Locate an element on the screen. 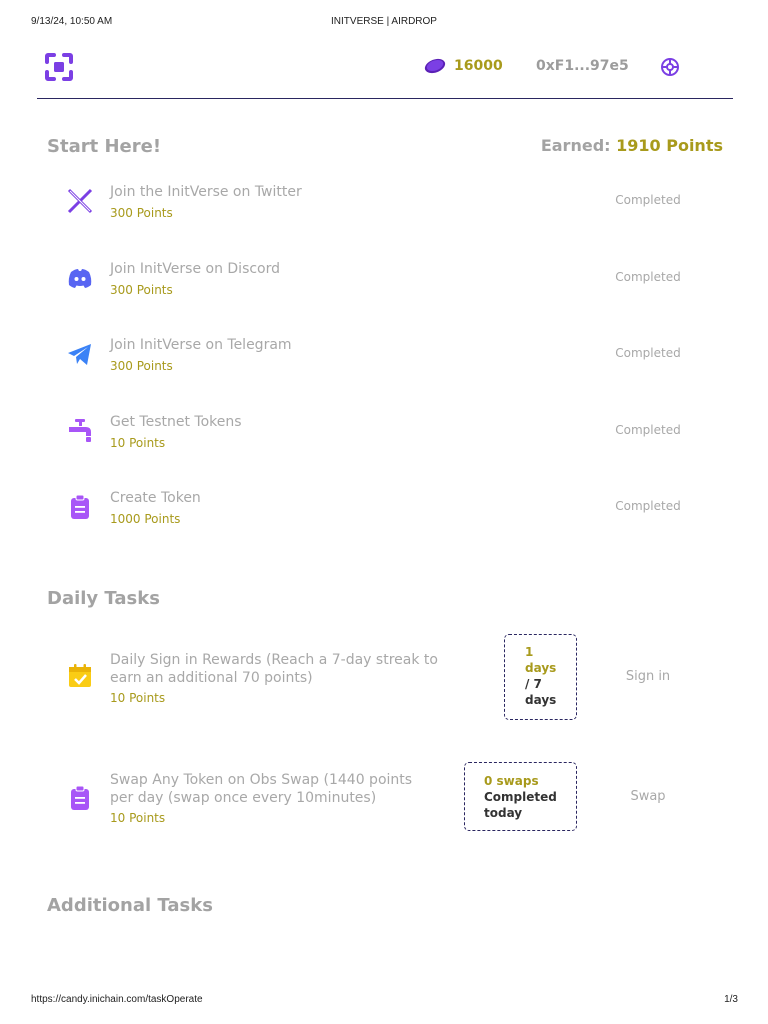 Image resolution: width=768 pixels, height=1024 pixels. task-name: Get Testnet Tokens is located at coordinates (176, 422).